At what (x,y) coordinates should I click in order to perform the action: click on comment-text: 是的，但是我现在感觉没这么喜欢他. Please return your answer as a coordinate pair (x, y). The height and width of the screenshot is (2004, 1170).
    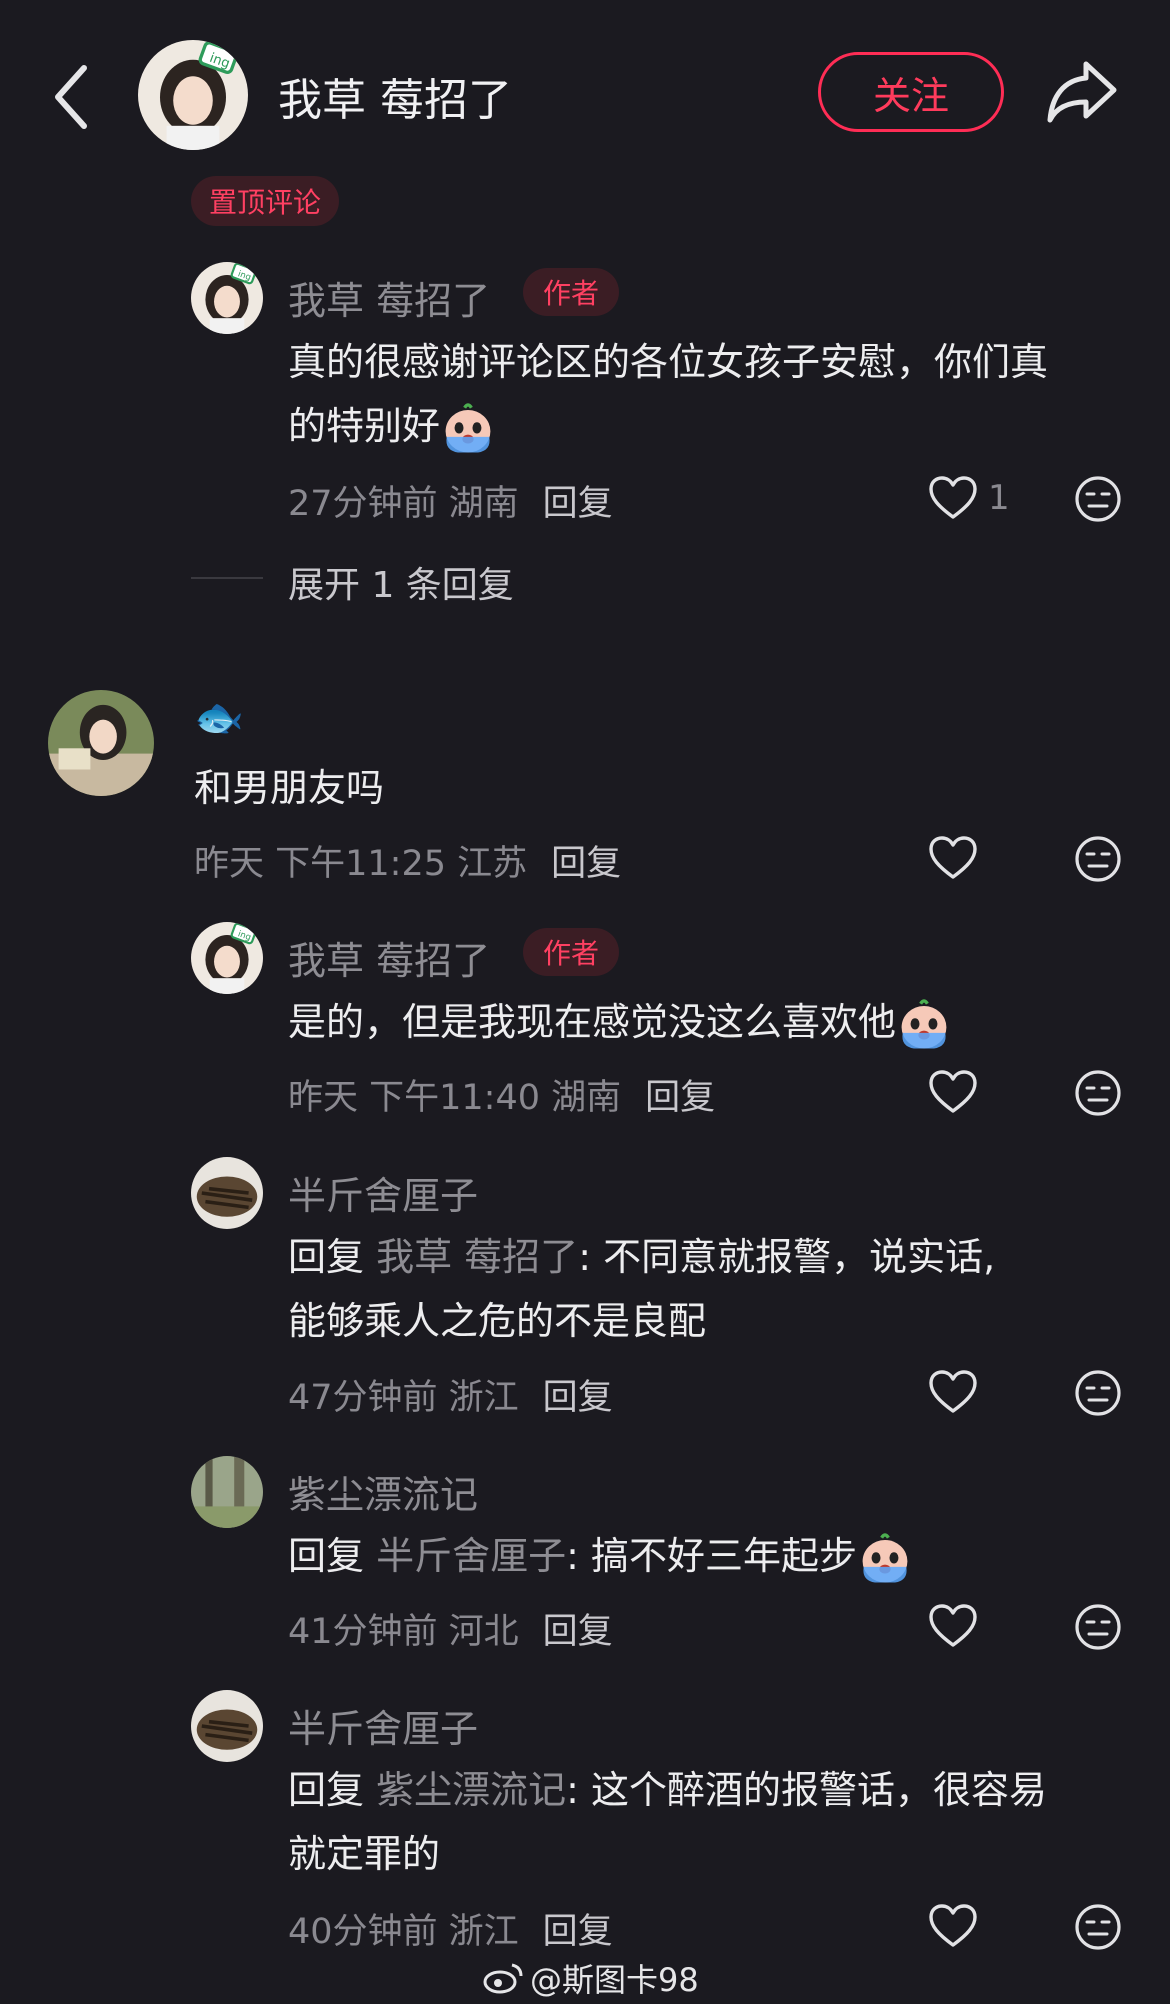
    Looking at the image, I should click on (620, 1022).